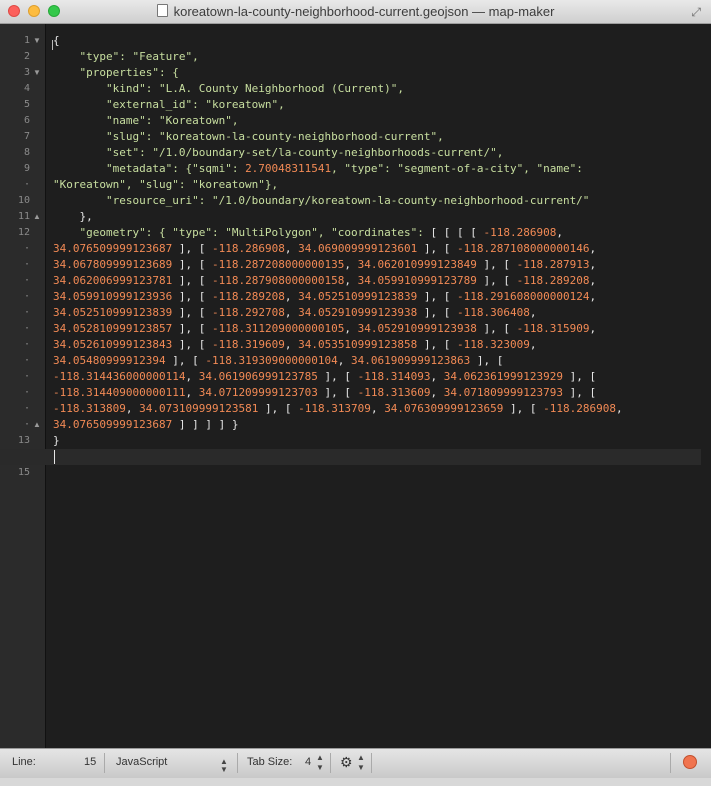 This screenshot has height=786, width=711. Describe the element at coordinates (417, 328) in the screenshot. I see `number-token: 34.052910999123938` at that location.